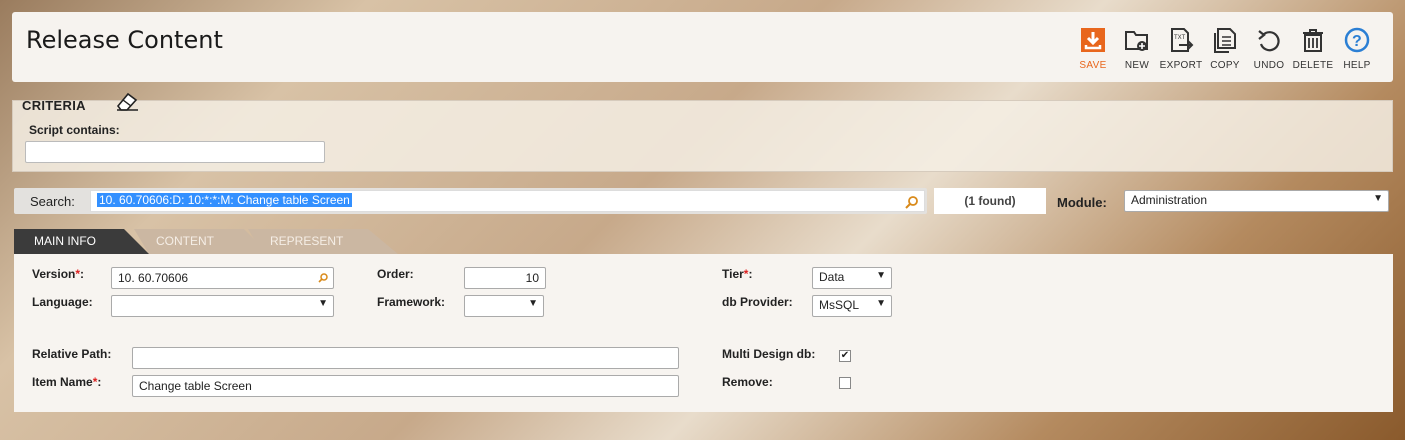 Image resolution: width=1405 pixels, height=440 pixels. What do you see at coordinates (323, 241) in the screenshot?
I see `tab-represent: REPRESENT` at bounding box center [323, 241].